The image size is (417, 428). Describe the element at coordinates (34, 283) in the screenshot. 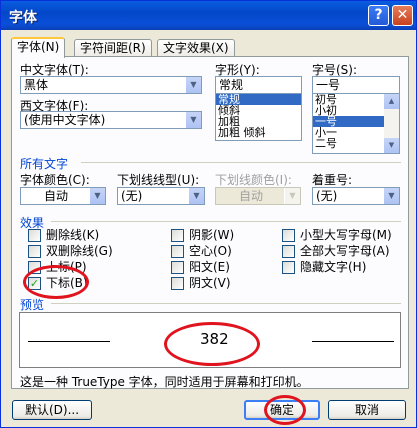

I see `check-icon: ✓` at that location.